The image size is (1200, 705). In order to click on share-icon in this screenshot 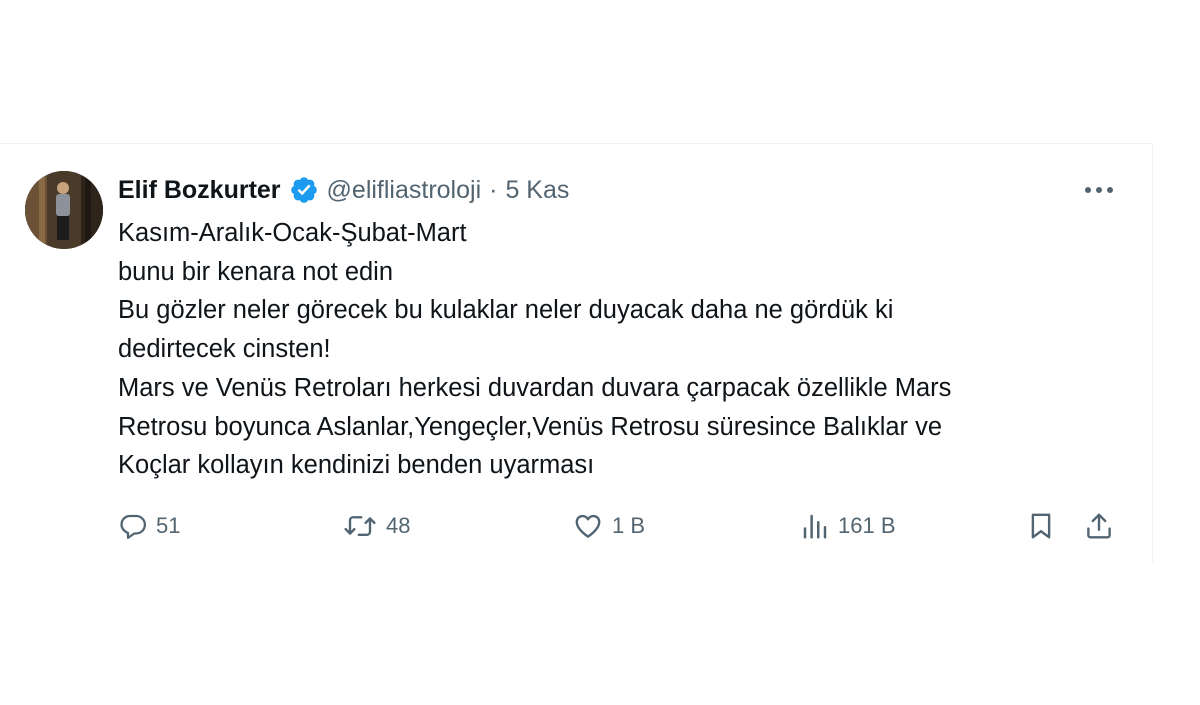, I will do `click(1099, 526)`.